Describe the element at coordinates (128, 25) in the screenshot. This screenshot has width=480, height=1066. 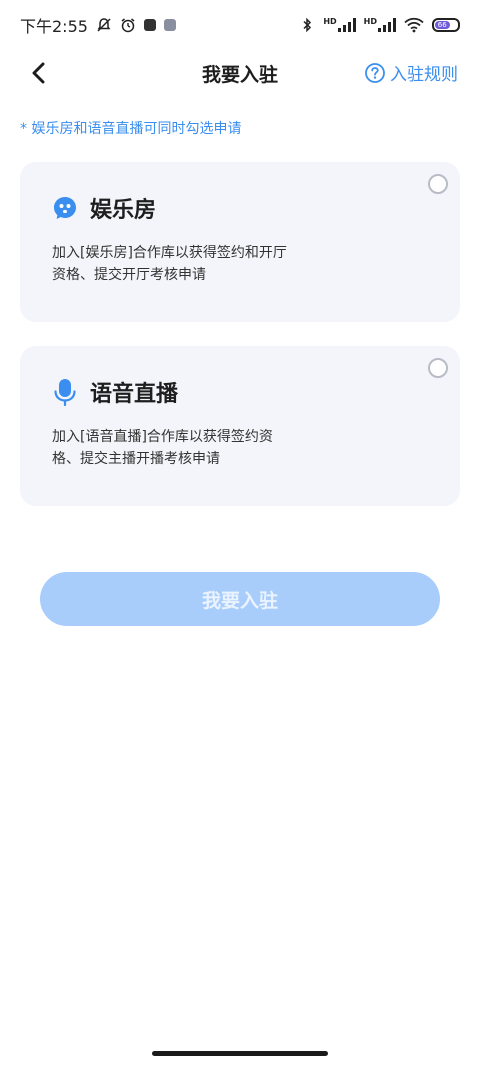
I see `alarm-icon` at that location.